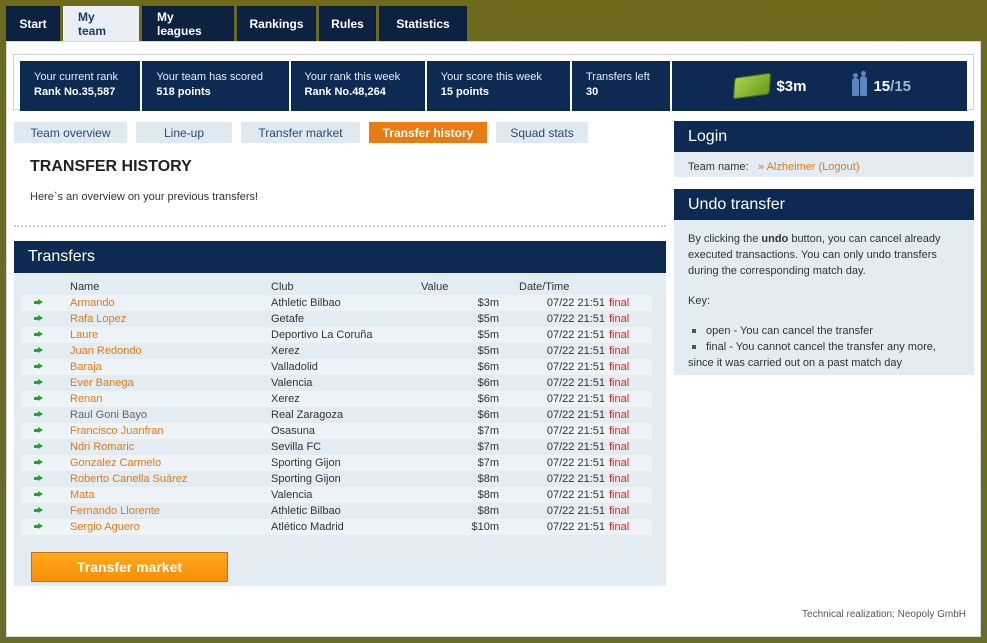  Describe the element at coordinates (824, 204) in the screenshot. I see `undo-heading: Undo transfer` at that location.